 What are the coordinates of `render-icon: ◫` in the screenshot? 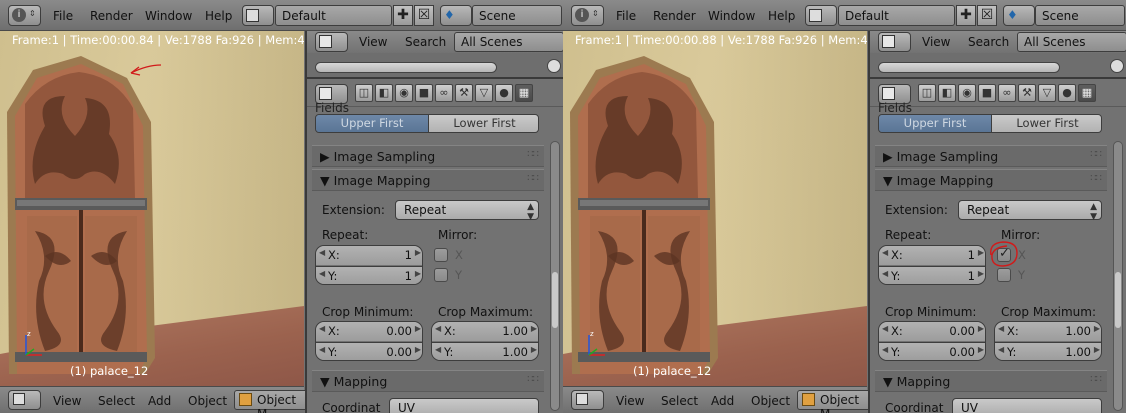 It's located at (364, 93).